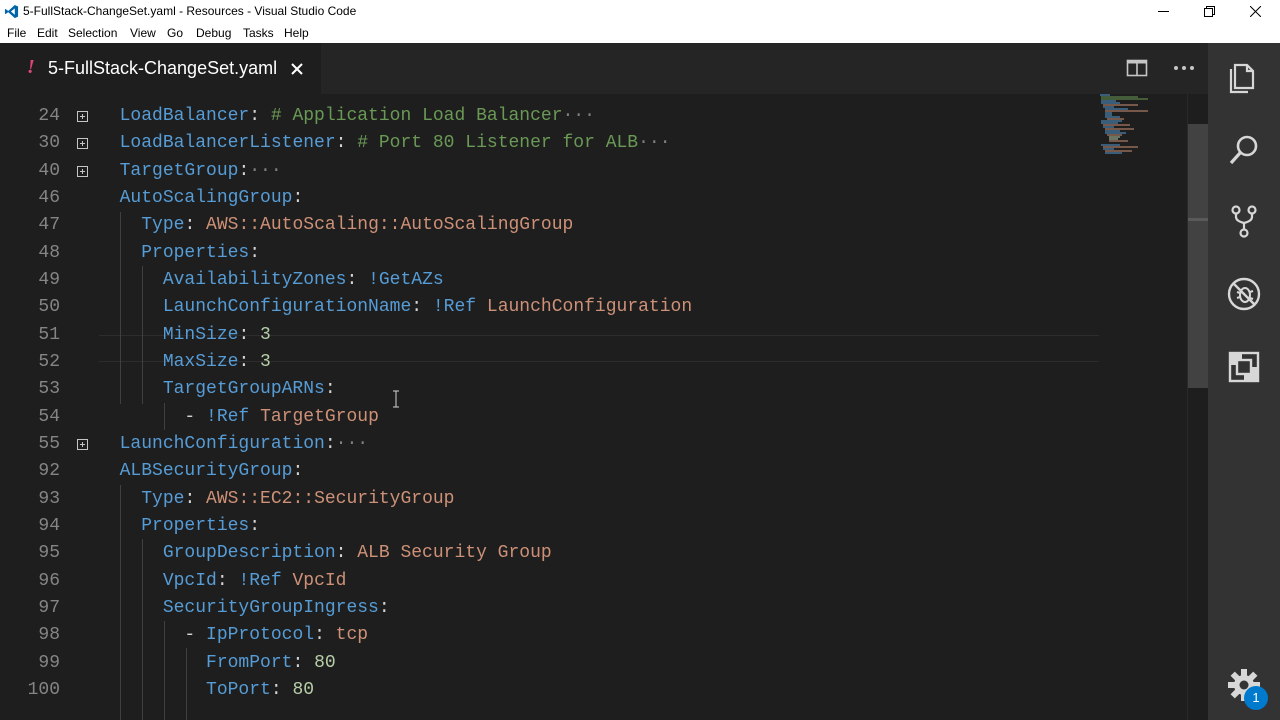  Describe the element at coordinates (550, 280) in the screenshot. I see `code-line: 49 AvailabilityZones: !GetAZs` at that location.